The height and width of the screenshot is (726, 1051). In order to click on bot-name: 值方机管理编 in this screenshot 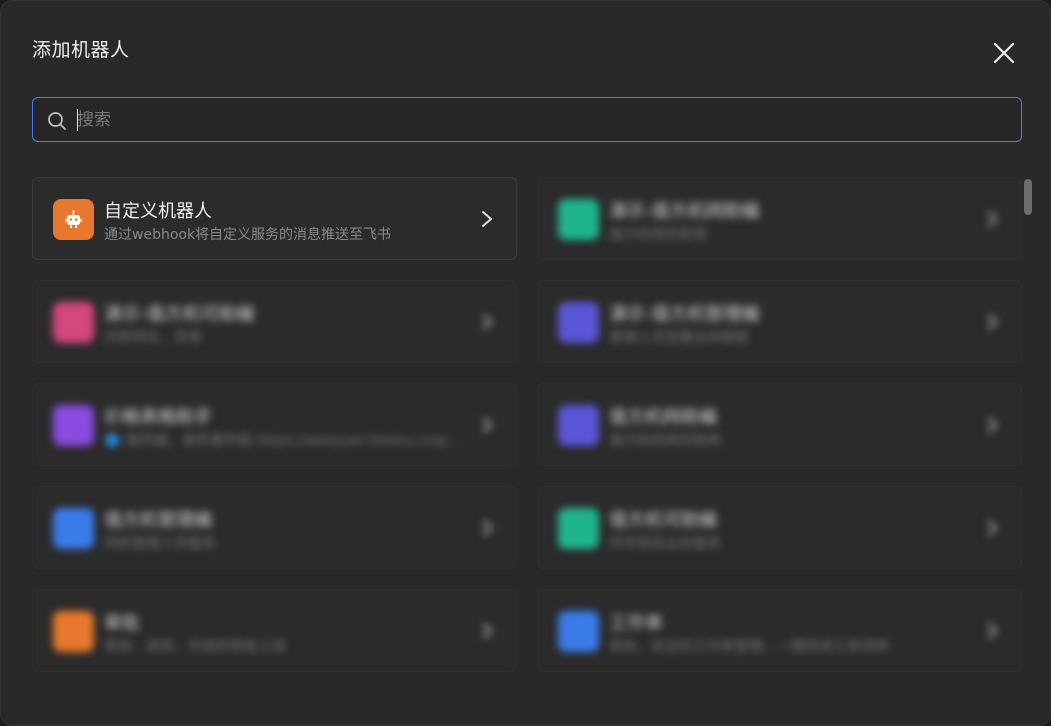, I will do `click(158, 520)`.